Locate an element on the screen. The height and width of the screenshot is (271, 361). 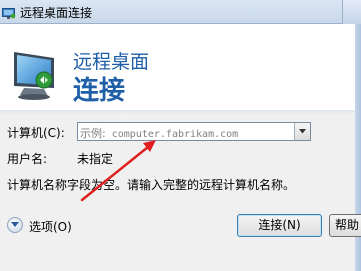
computer-input-placeholder: 示例: computer.fabrikam.com is located at coordinates (159, 133).